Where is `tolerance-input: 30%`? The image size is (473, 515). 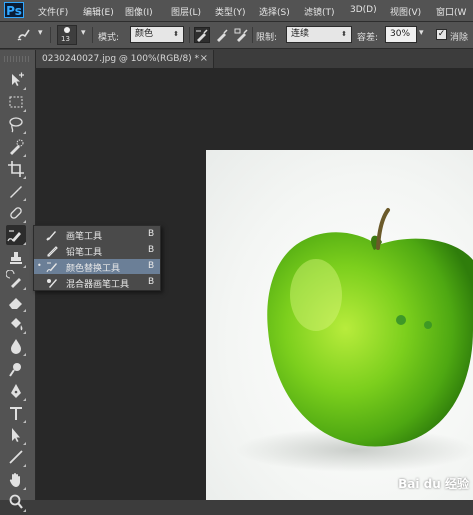 tolerance-input: 30% is located at coordinates (401, 34).